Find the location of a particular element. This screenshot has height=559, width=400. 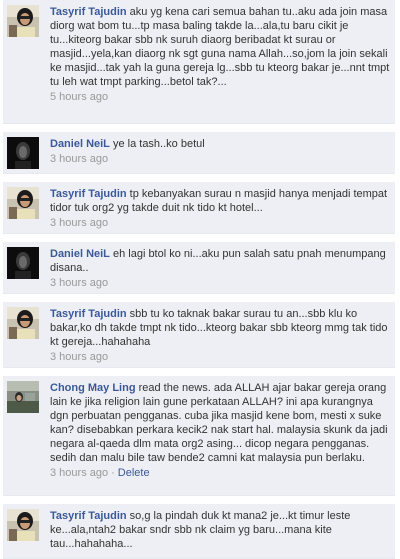

delete-link: Delete is located at coordinates (134, 473).